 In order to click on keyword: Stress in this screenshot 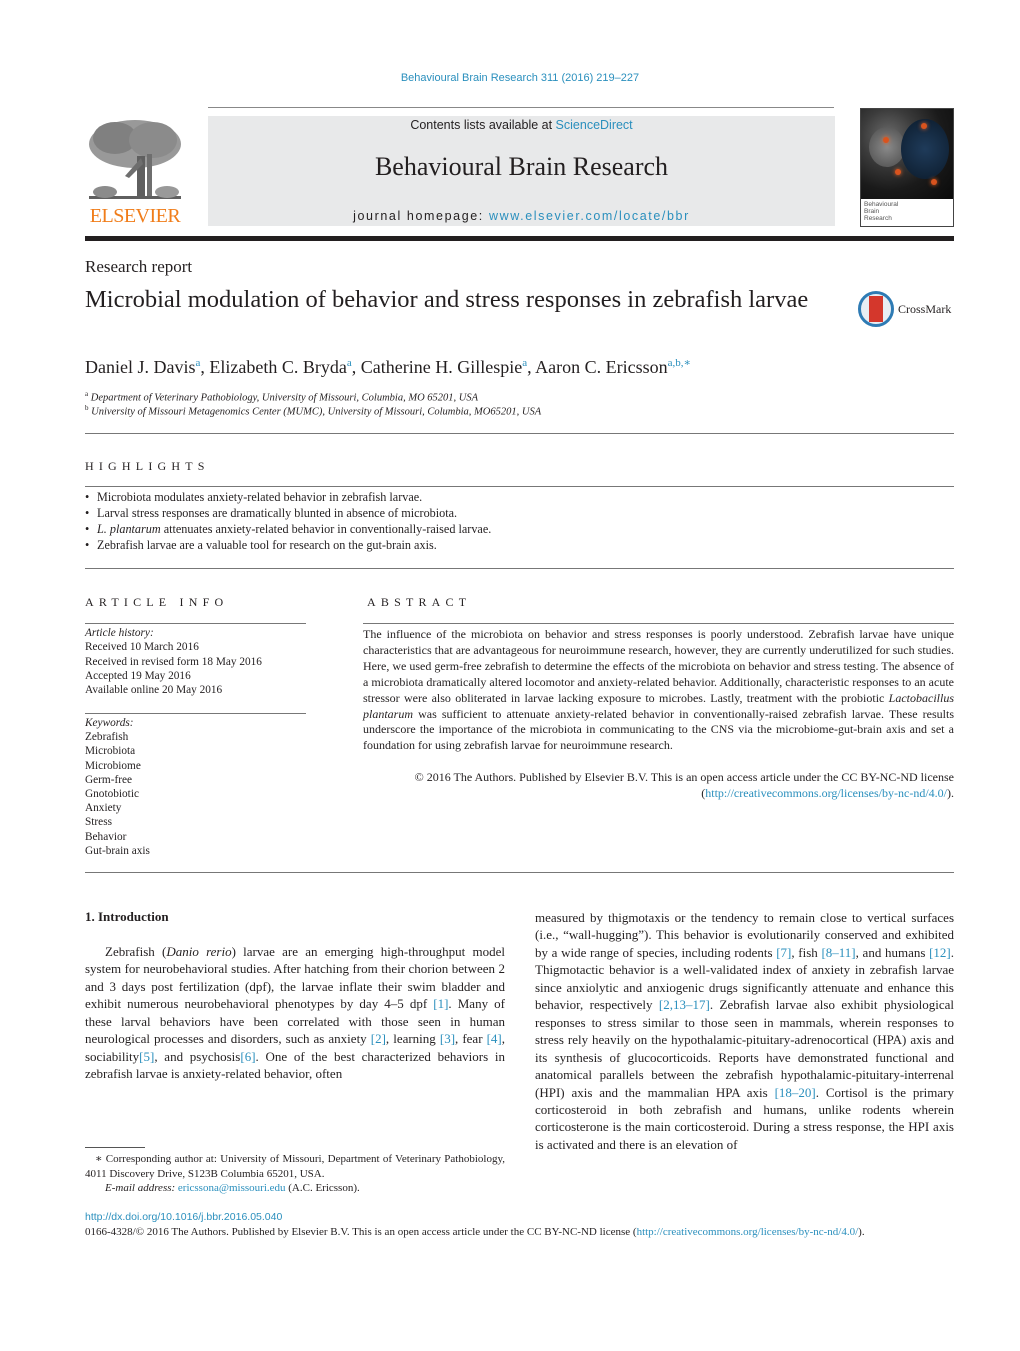, I will do `click(98, 822)`.